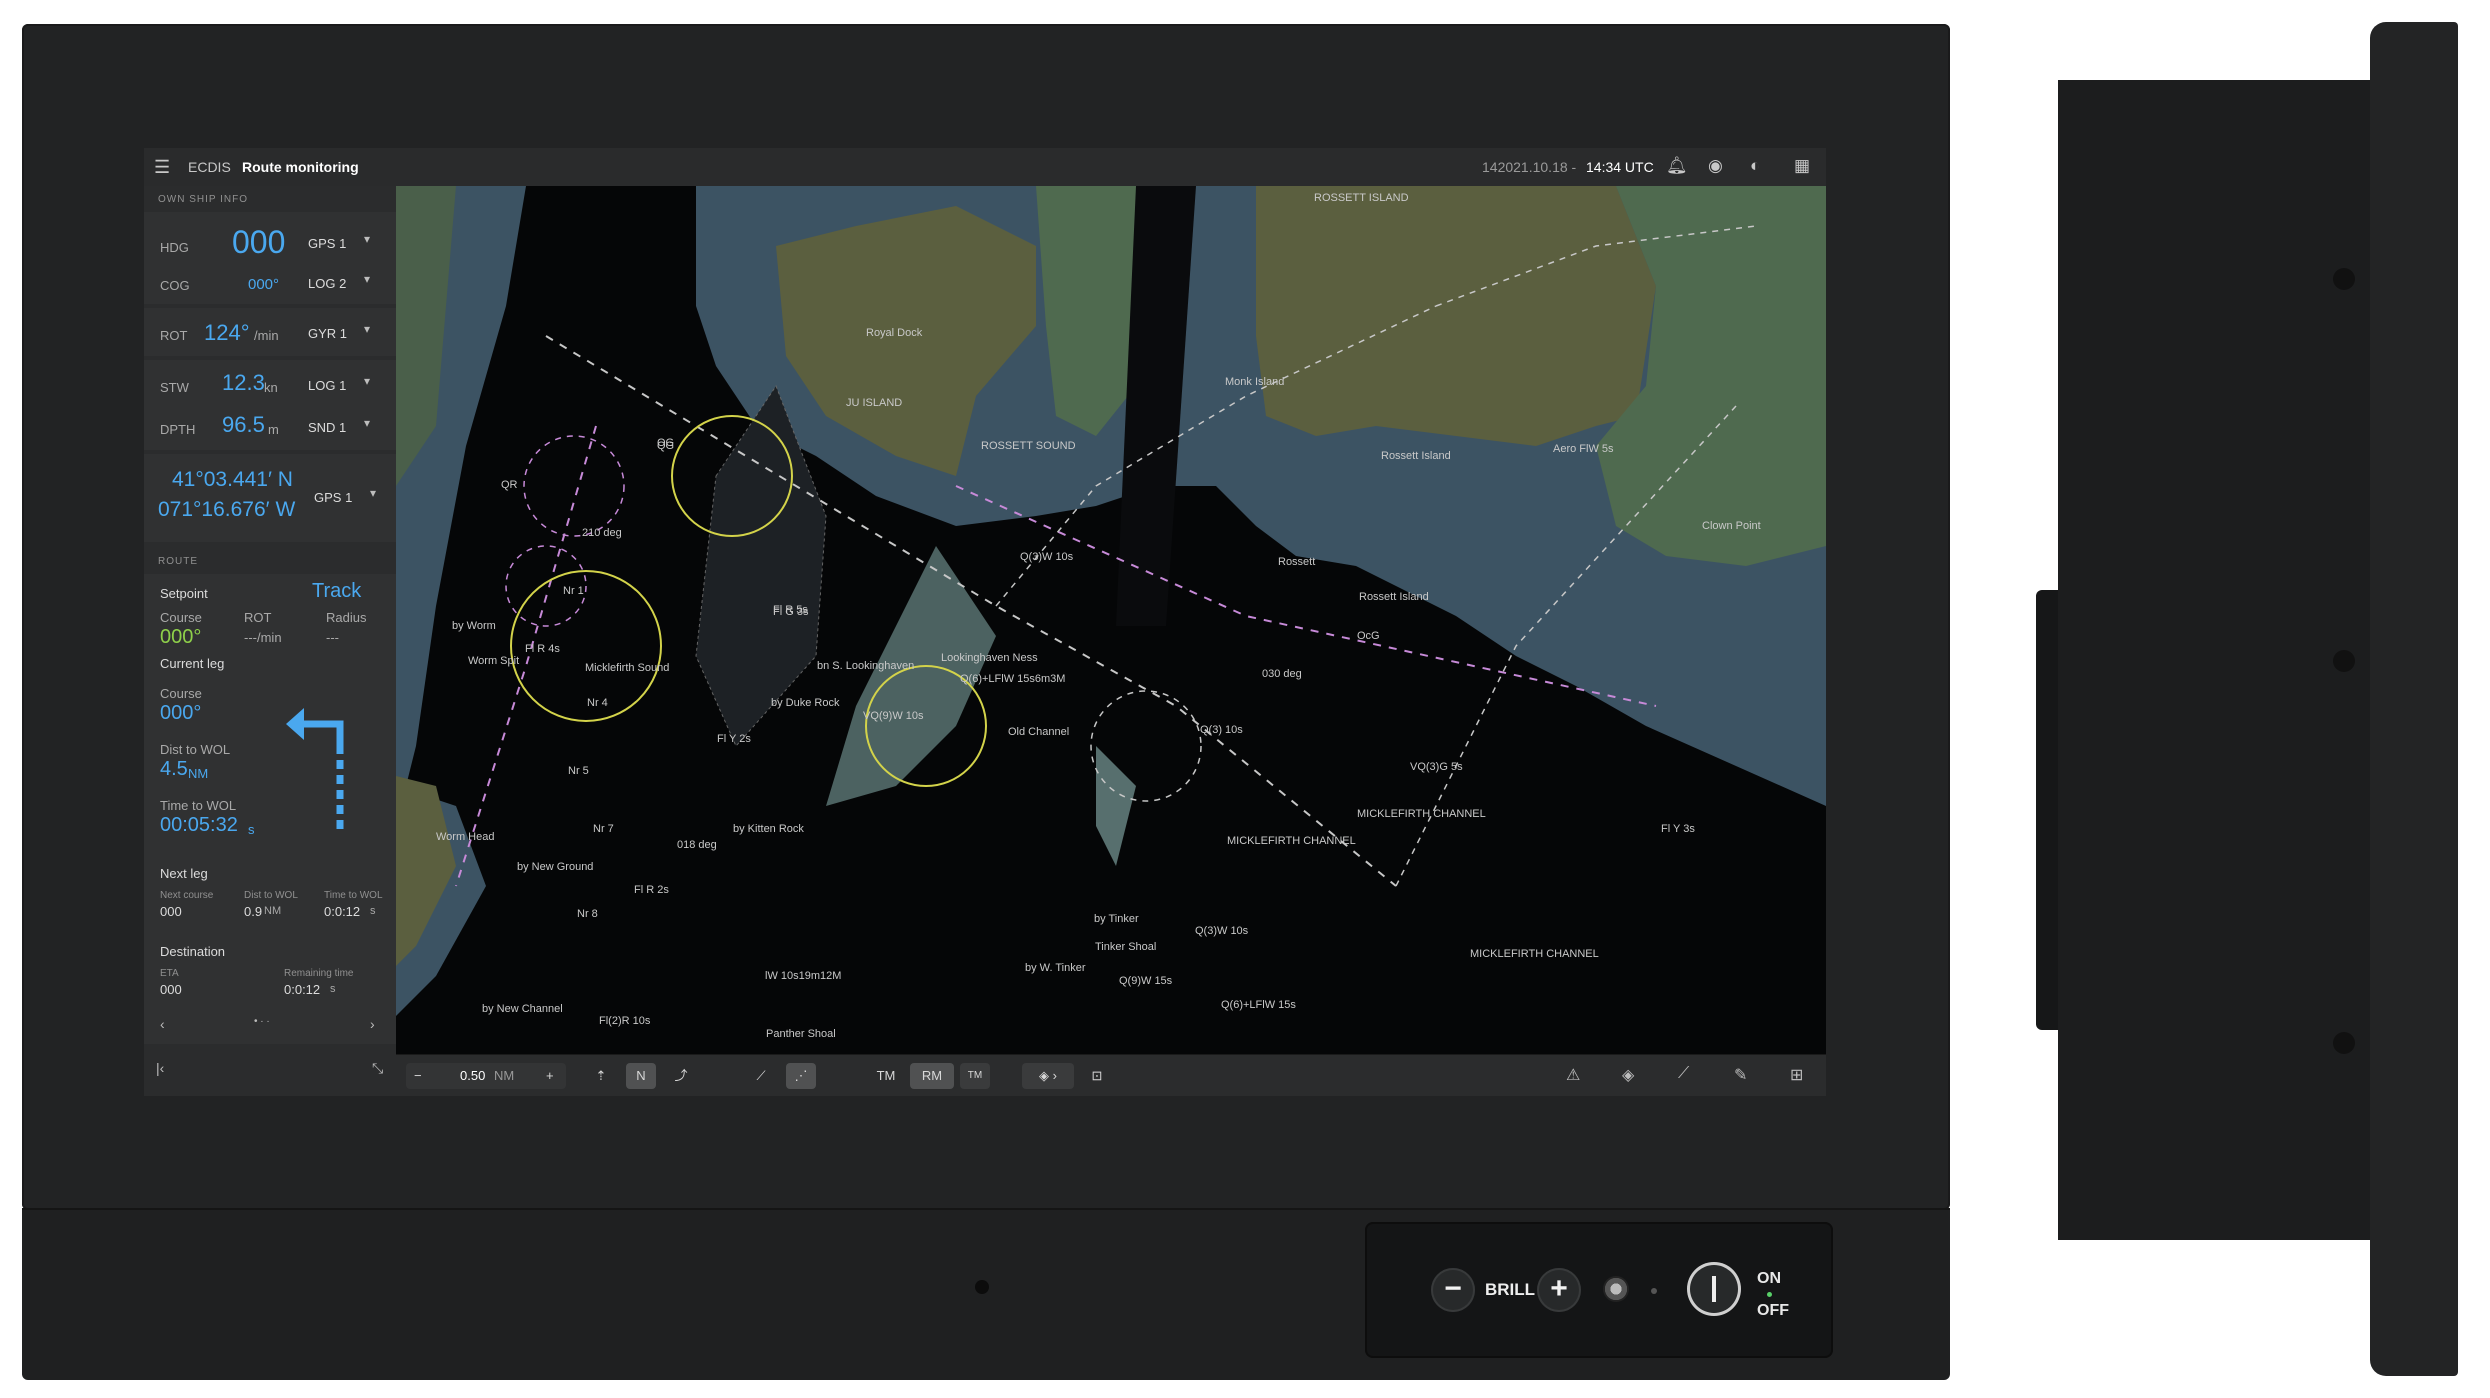 This screenshot has width=2490, height=1398. Describe the element at coordinates (886, 1076) in the screenshot. I see `tm-button: TM` at that location.